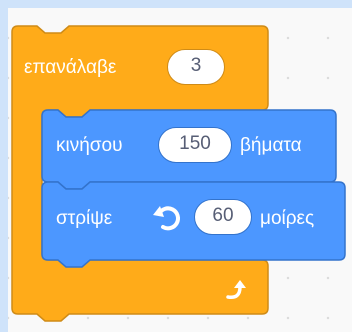  I want to click on loop-arrow-icon, so click(236, 290).